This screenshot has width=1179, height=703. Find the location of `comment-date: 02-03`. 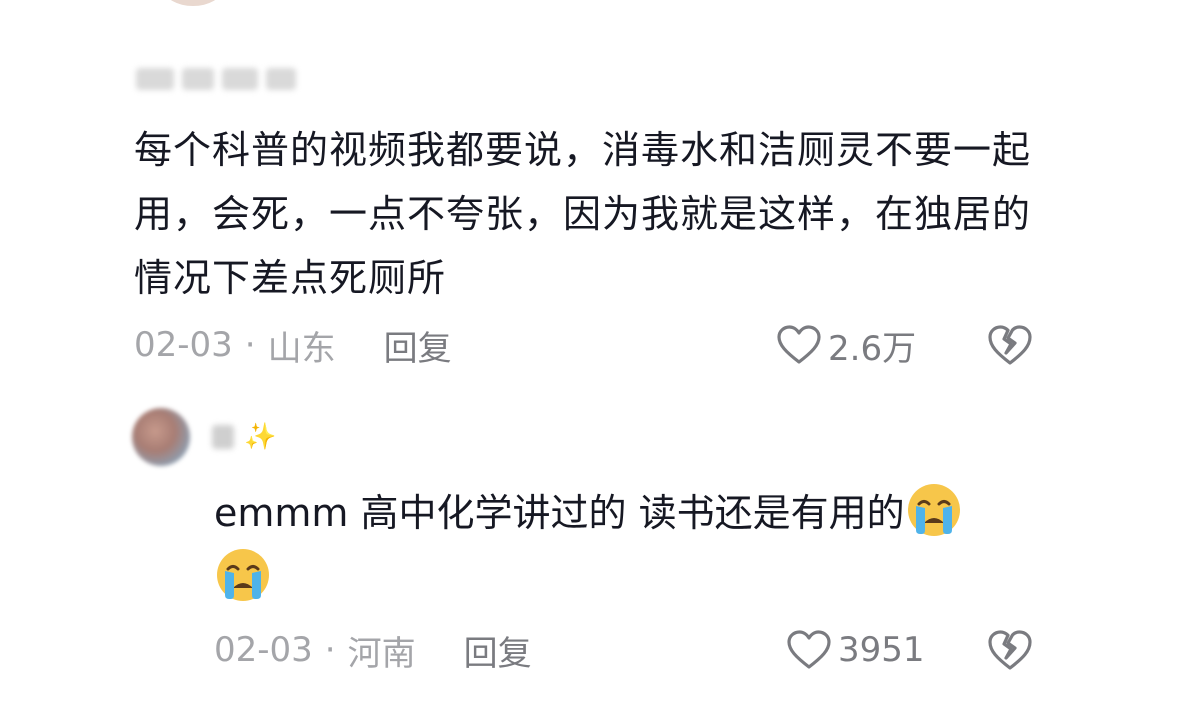

comment-date: 02-03 is located at coordinates (183, 345).